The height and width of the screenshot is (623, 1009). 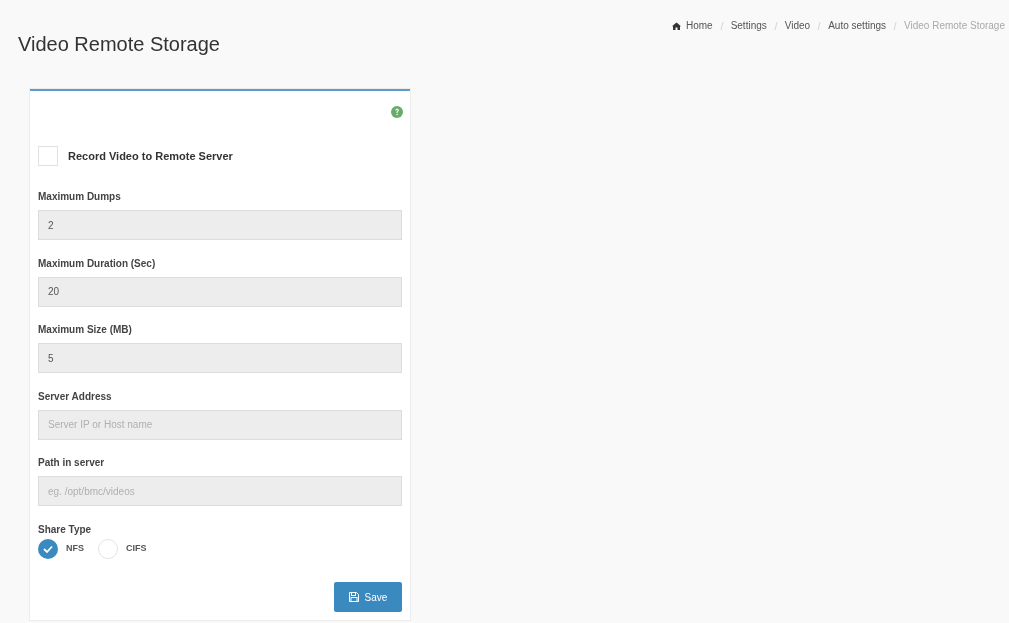 What do you see at coordinates (75, 549) in the screenshot?
I see `radio-label: NFS` at bounding box center [75, 549].